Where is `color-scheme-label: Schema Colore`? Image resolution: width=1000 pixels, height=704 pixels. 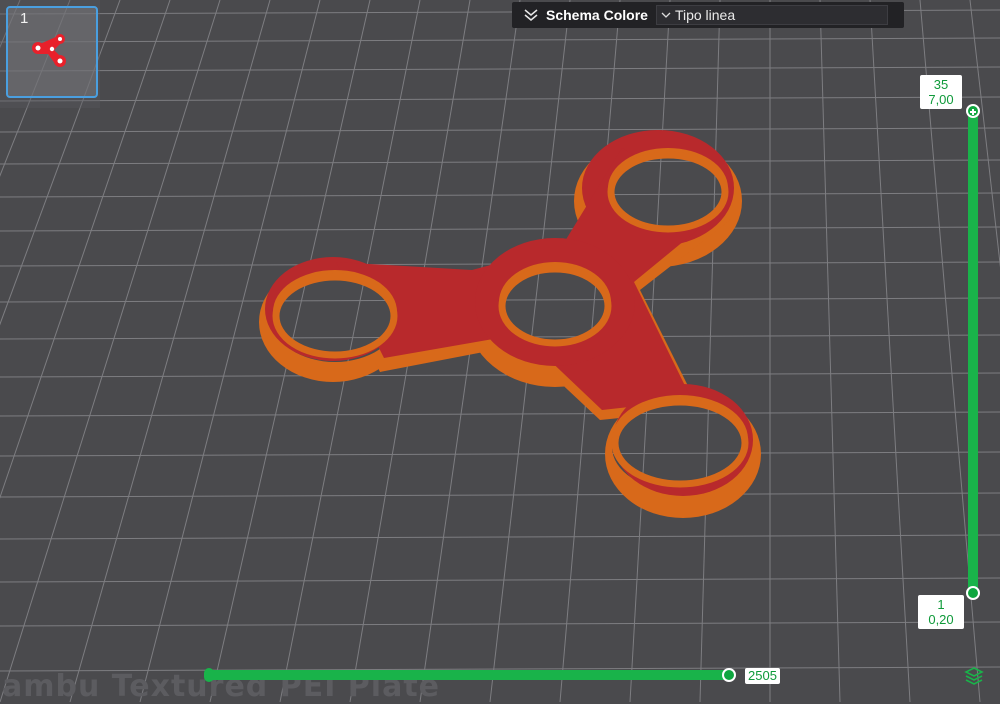
color-scheme-label: Schema Colore is located at coordinates (597, 15).